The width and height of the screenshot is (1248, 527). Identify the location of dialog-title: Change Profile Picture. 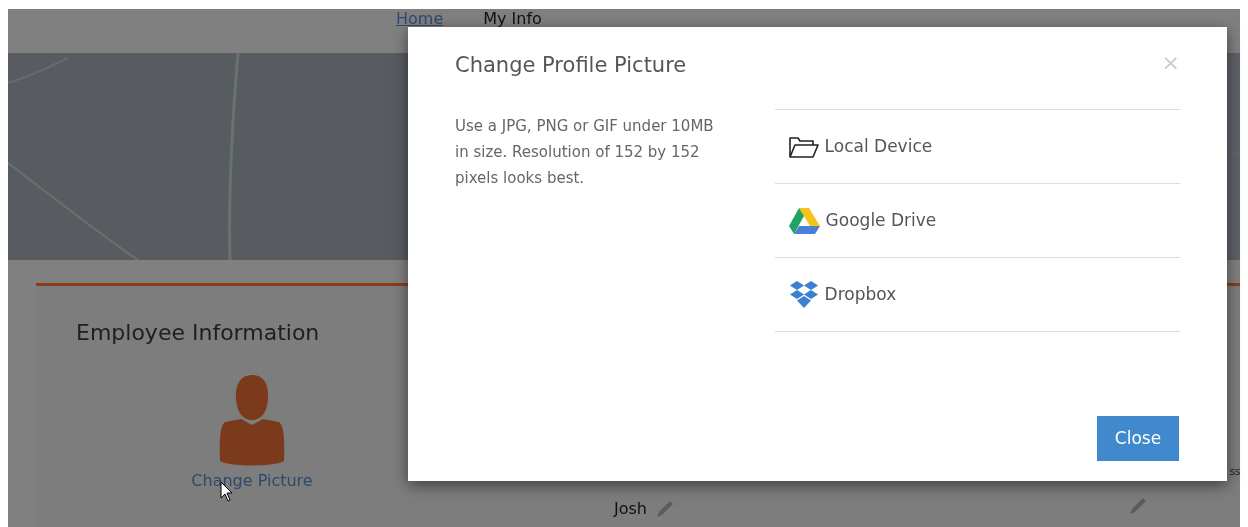
(571, 65).